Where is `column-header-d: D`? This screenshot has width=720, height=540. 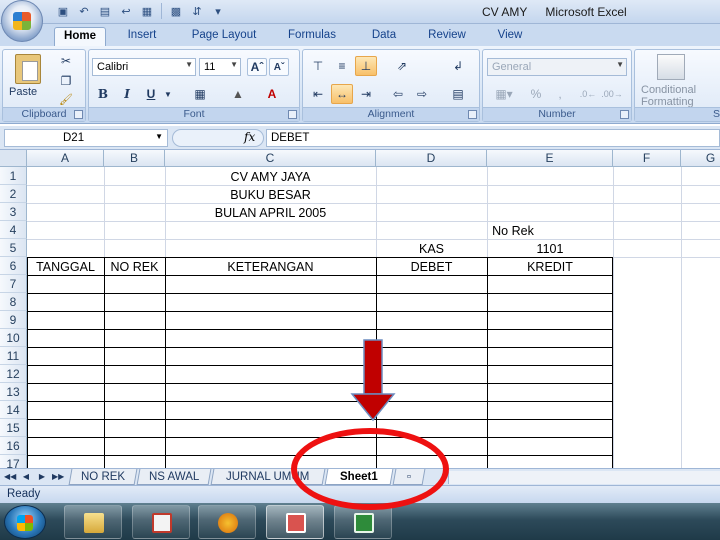 column-header-d: D is located at coordinates (431, 158).